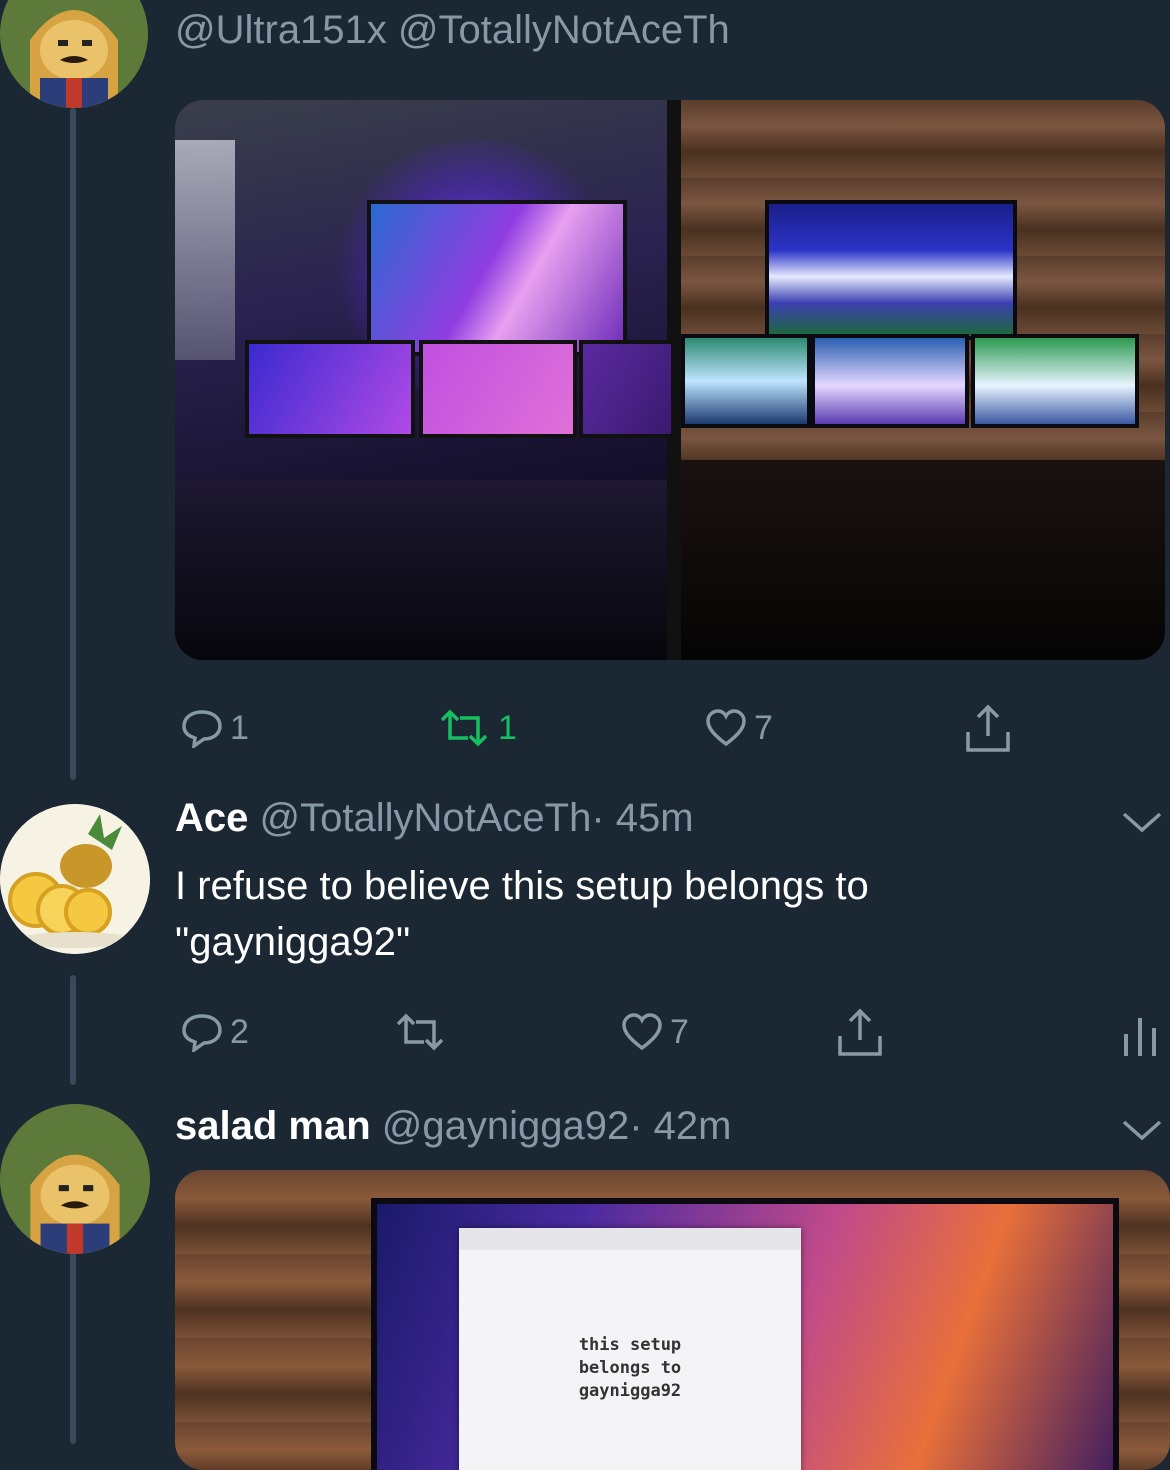 The image size is (1170, 1470). I want to click on display-name: Ace, so click(211, 818).